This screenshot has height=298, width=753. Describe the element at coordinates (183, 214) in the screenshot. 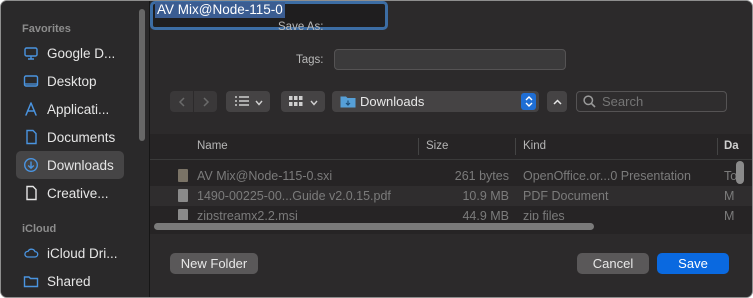

I see `zip-file-icon` at that location.